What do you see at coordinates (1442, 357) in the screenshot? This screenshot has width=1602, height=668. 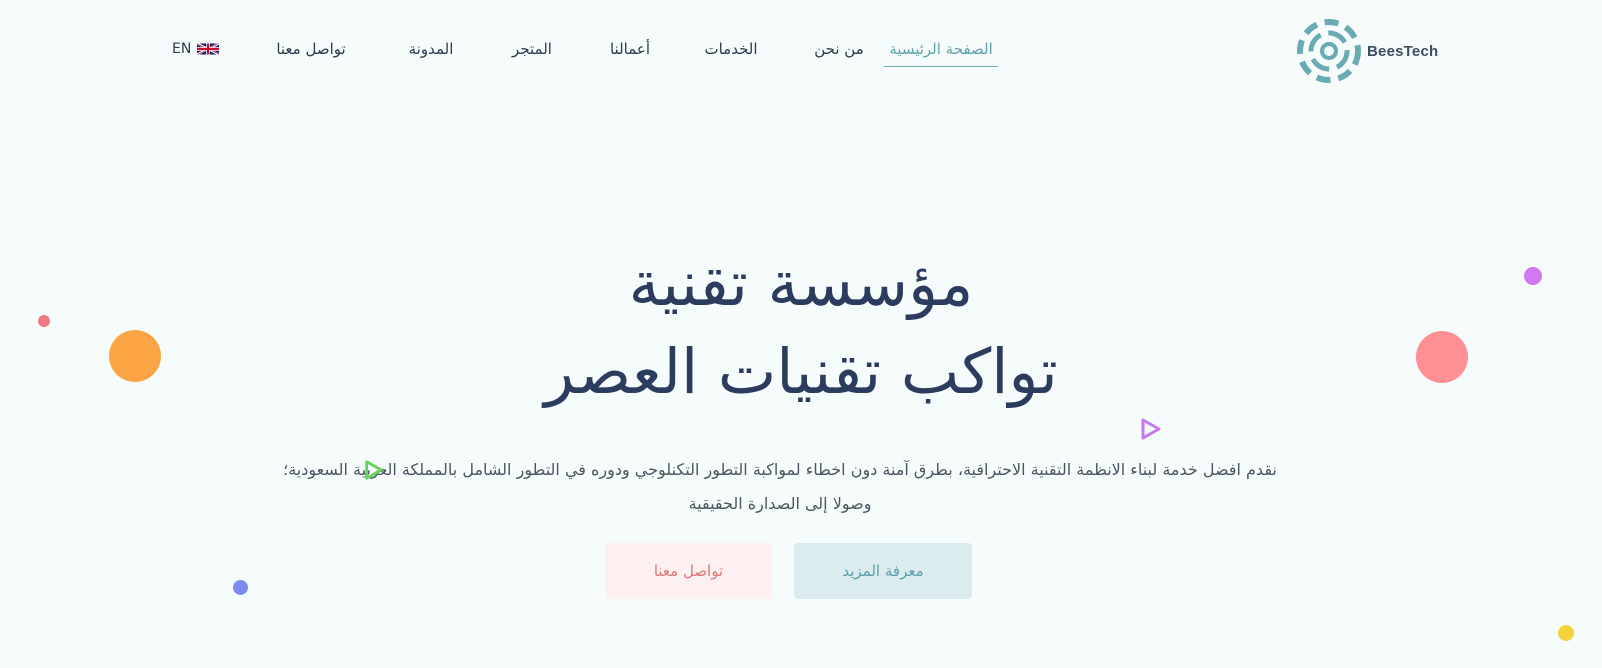 I see `decor-dot-pink` at bounding box center [1442, 357].